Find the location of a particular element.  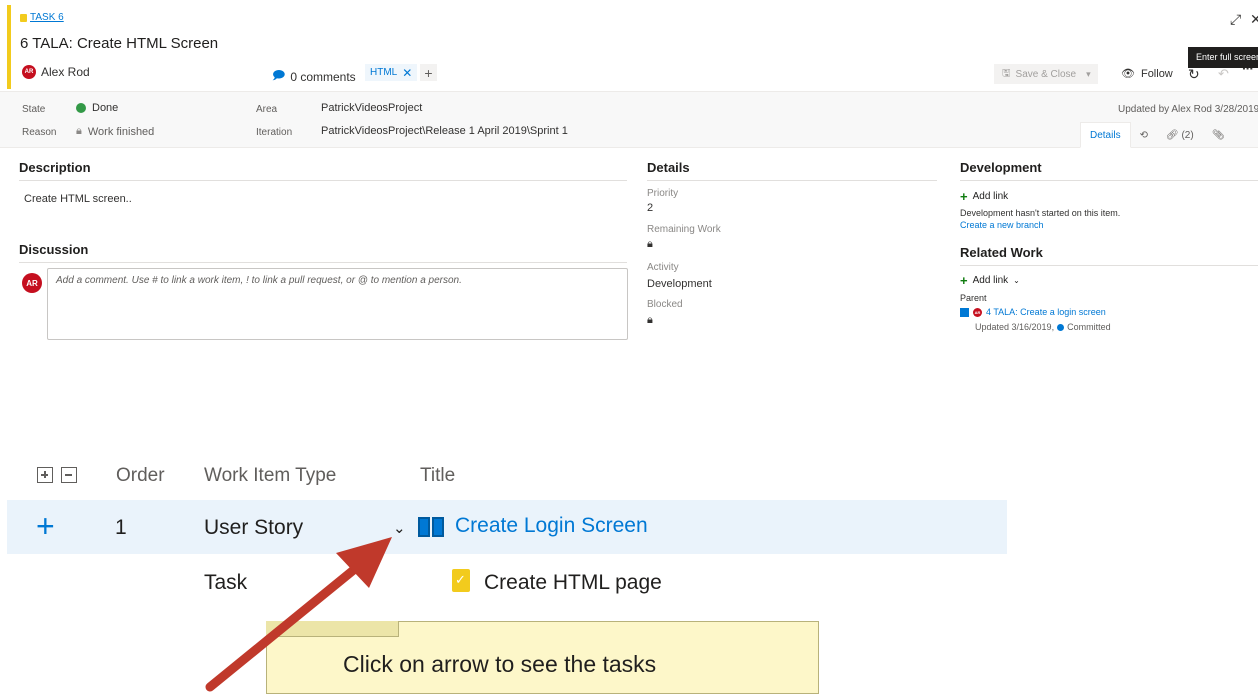

comments-link: 🗩 0 comments is located at coordinates (314, 76).